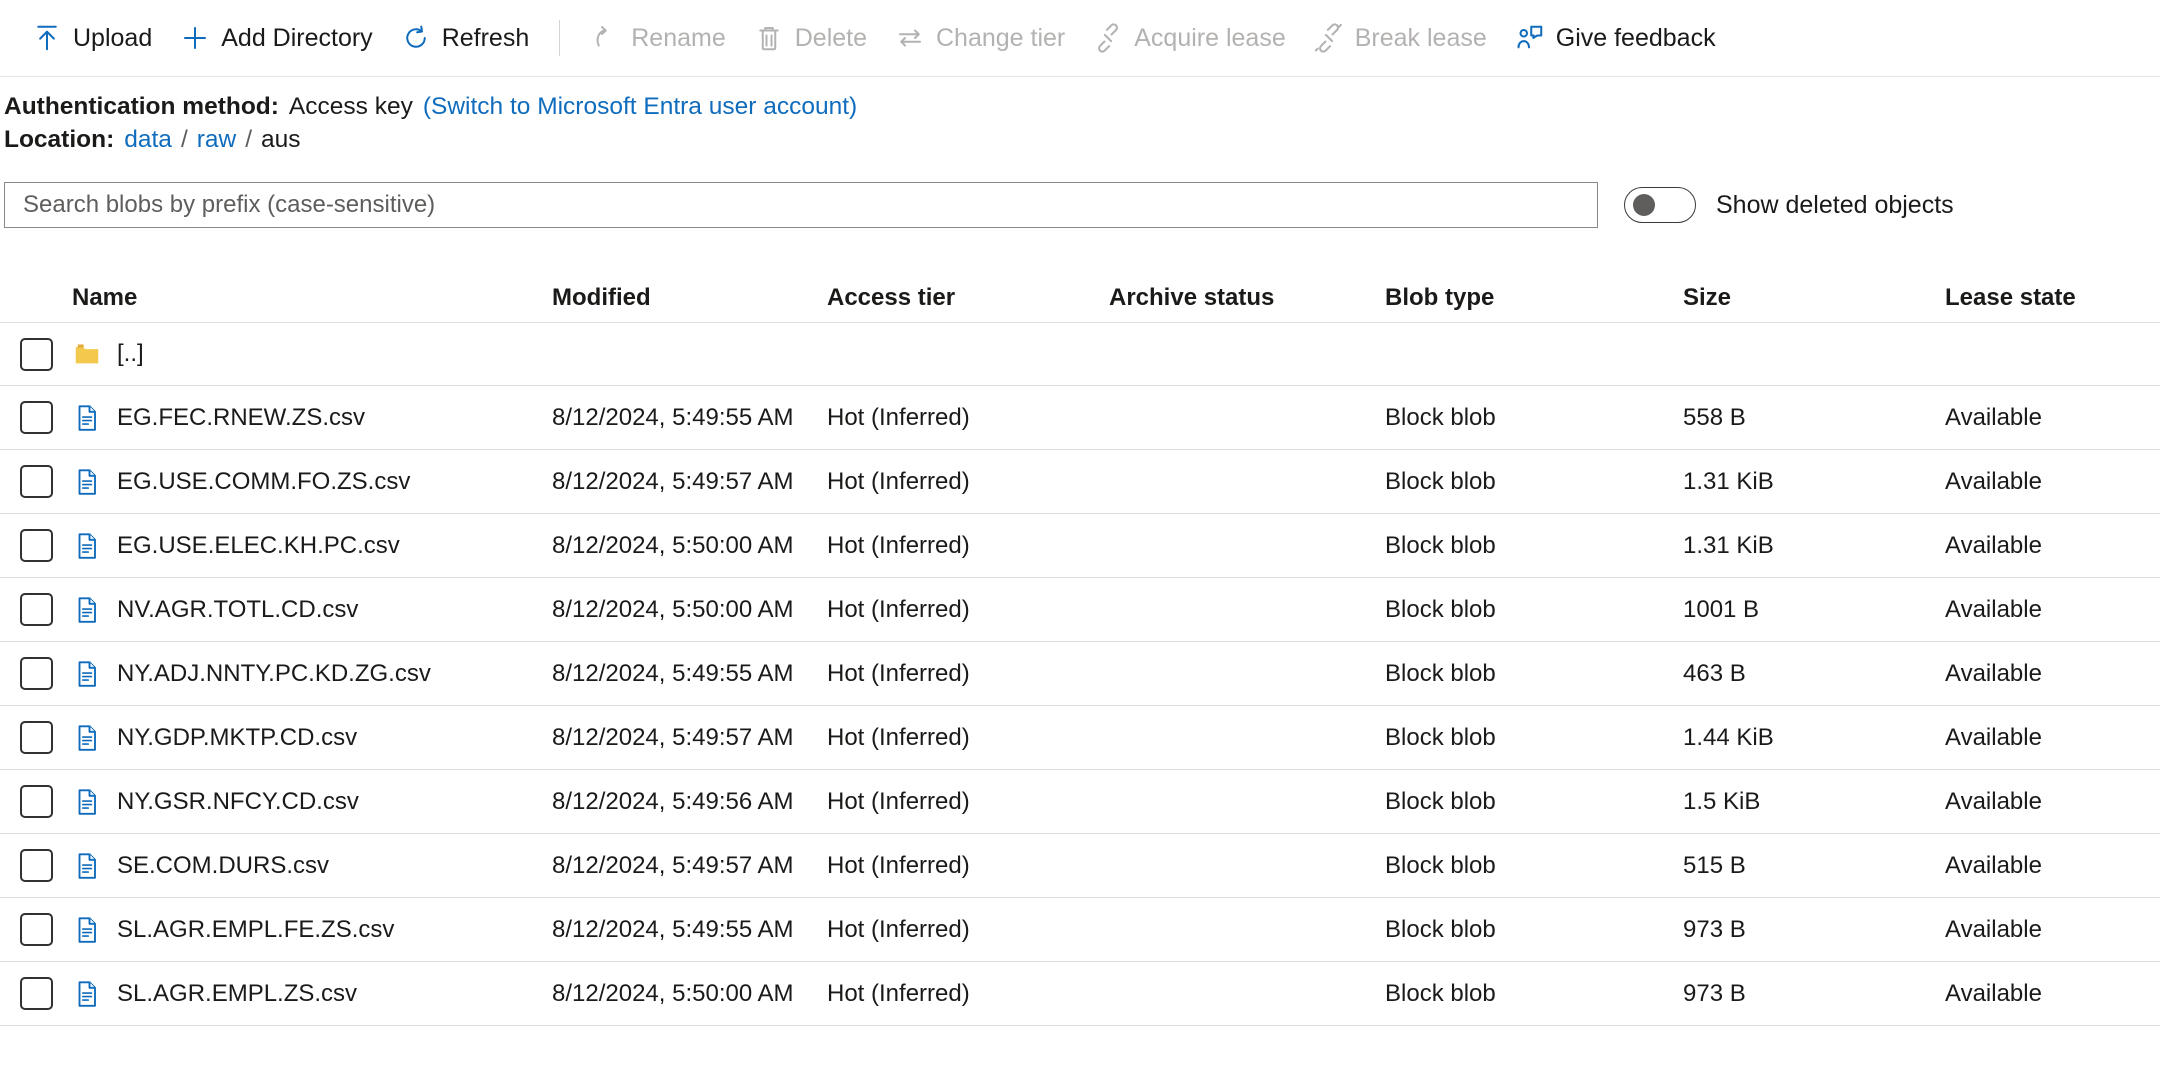 The image size is (2160, 1082). Describe the element at coordinates (1108, 38) in the screenshot. I see `lease-icon` at that location.